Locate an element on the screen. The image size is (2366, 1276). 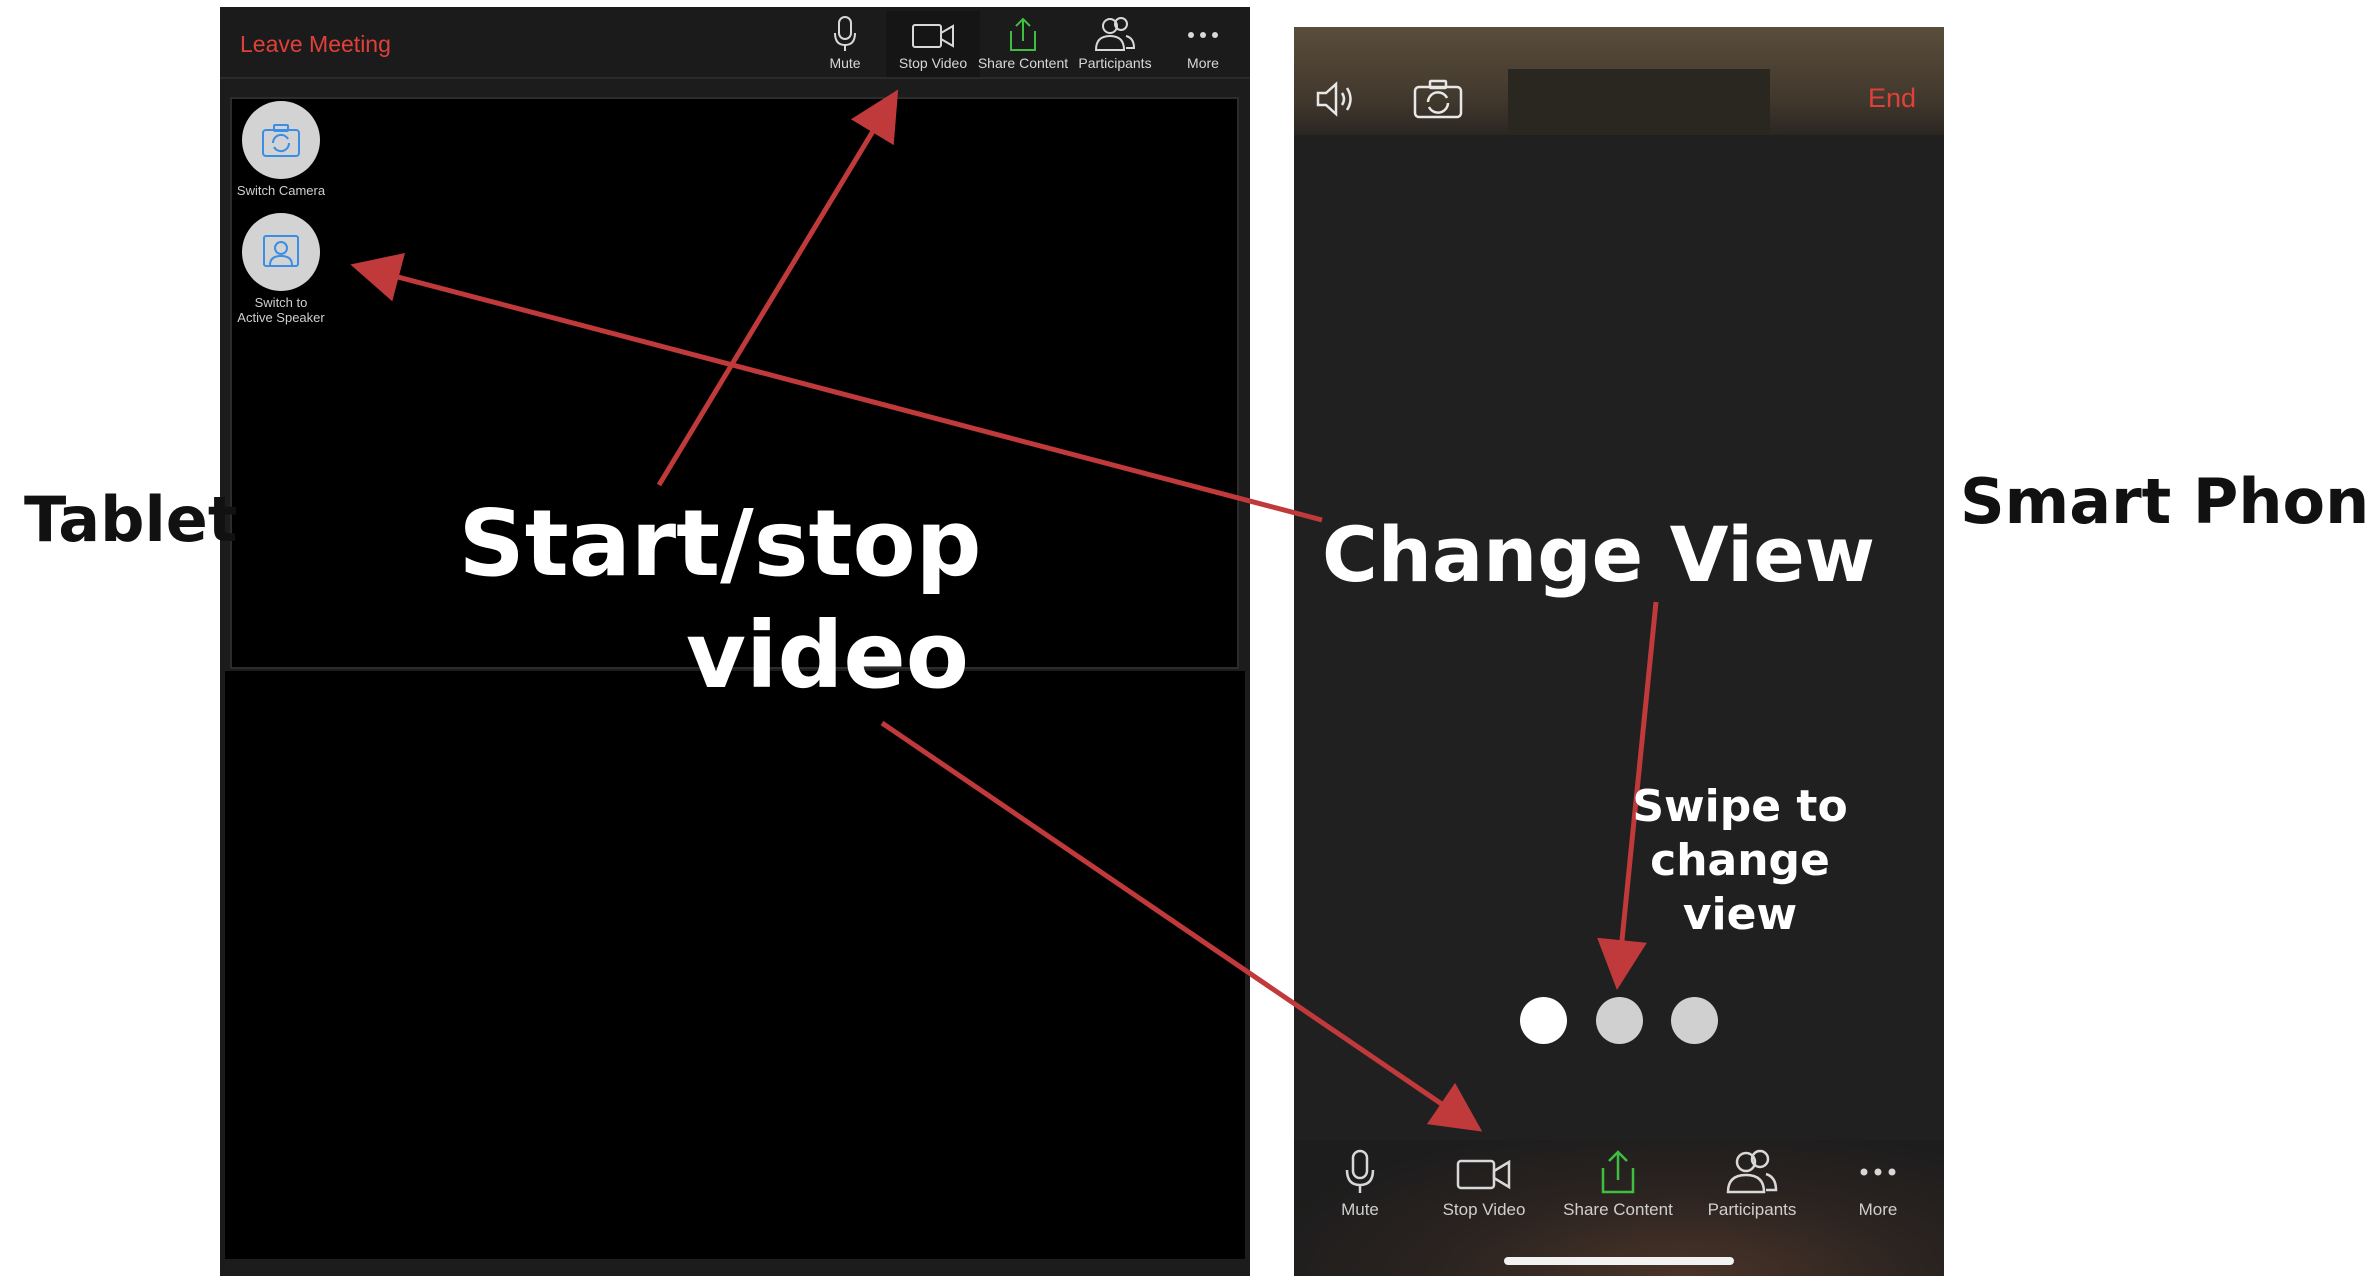
start-stop-line-2: video is located at coordinates (827, 655).